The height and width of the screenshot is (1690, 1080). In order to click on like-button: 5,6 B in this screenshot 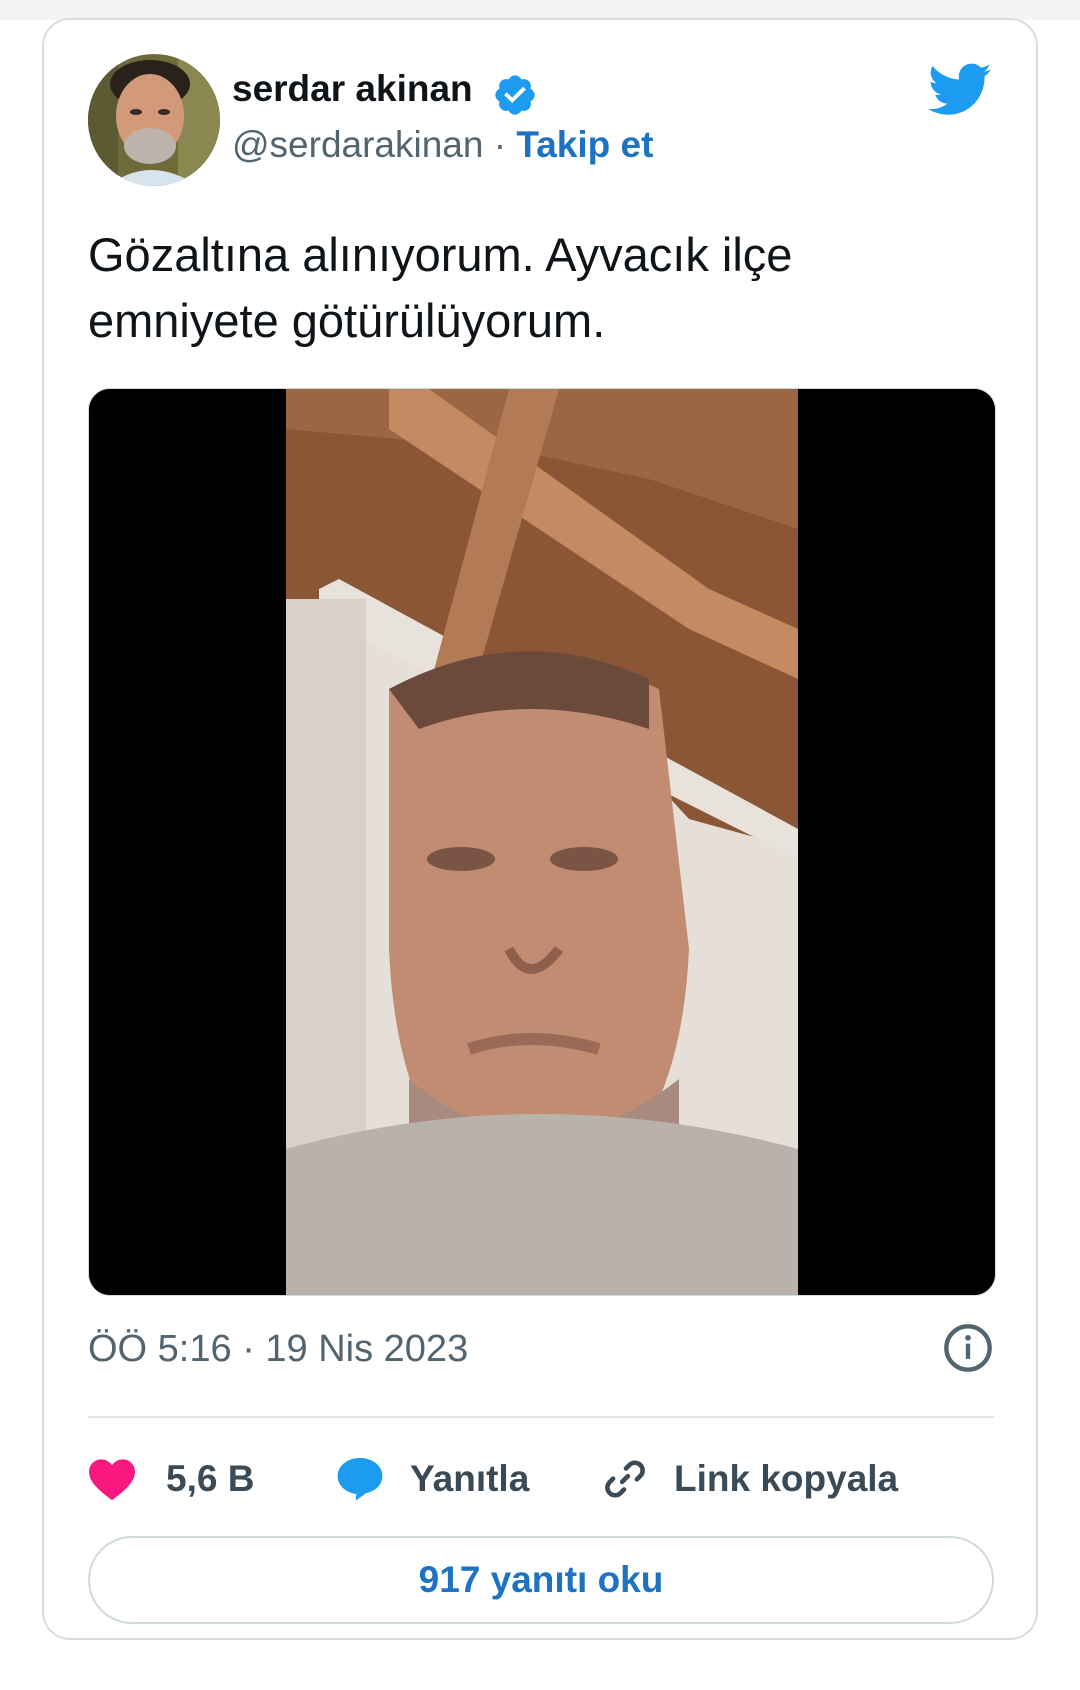, I will do `click(171, 1479)`.